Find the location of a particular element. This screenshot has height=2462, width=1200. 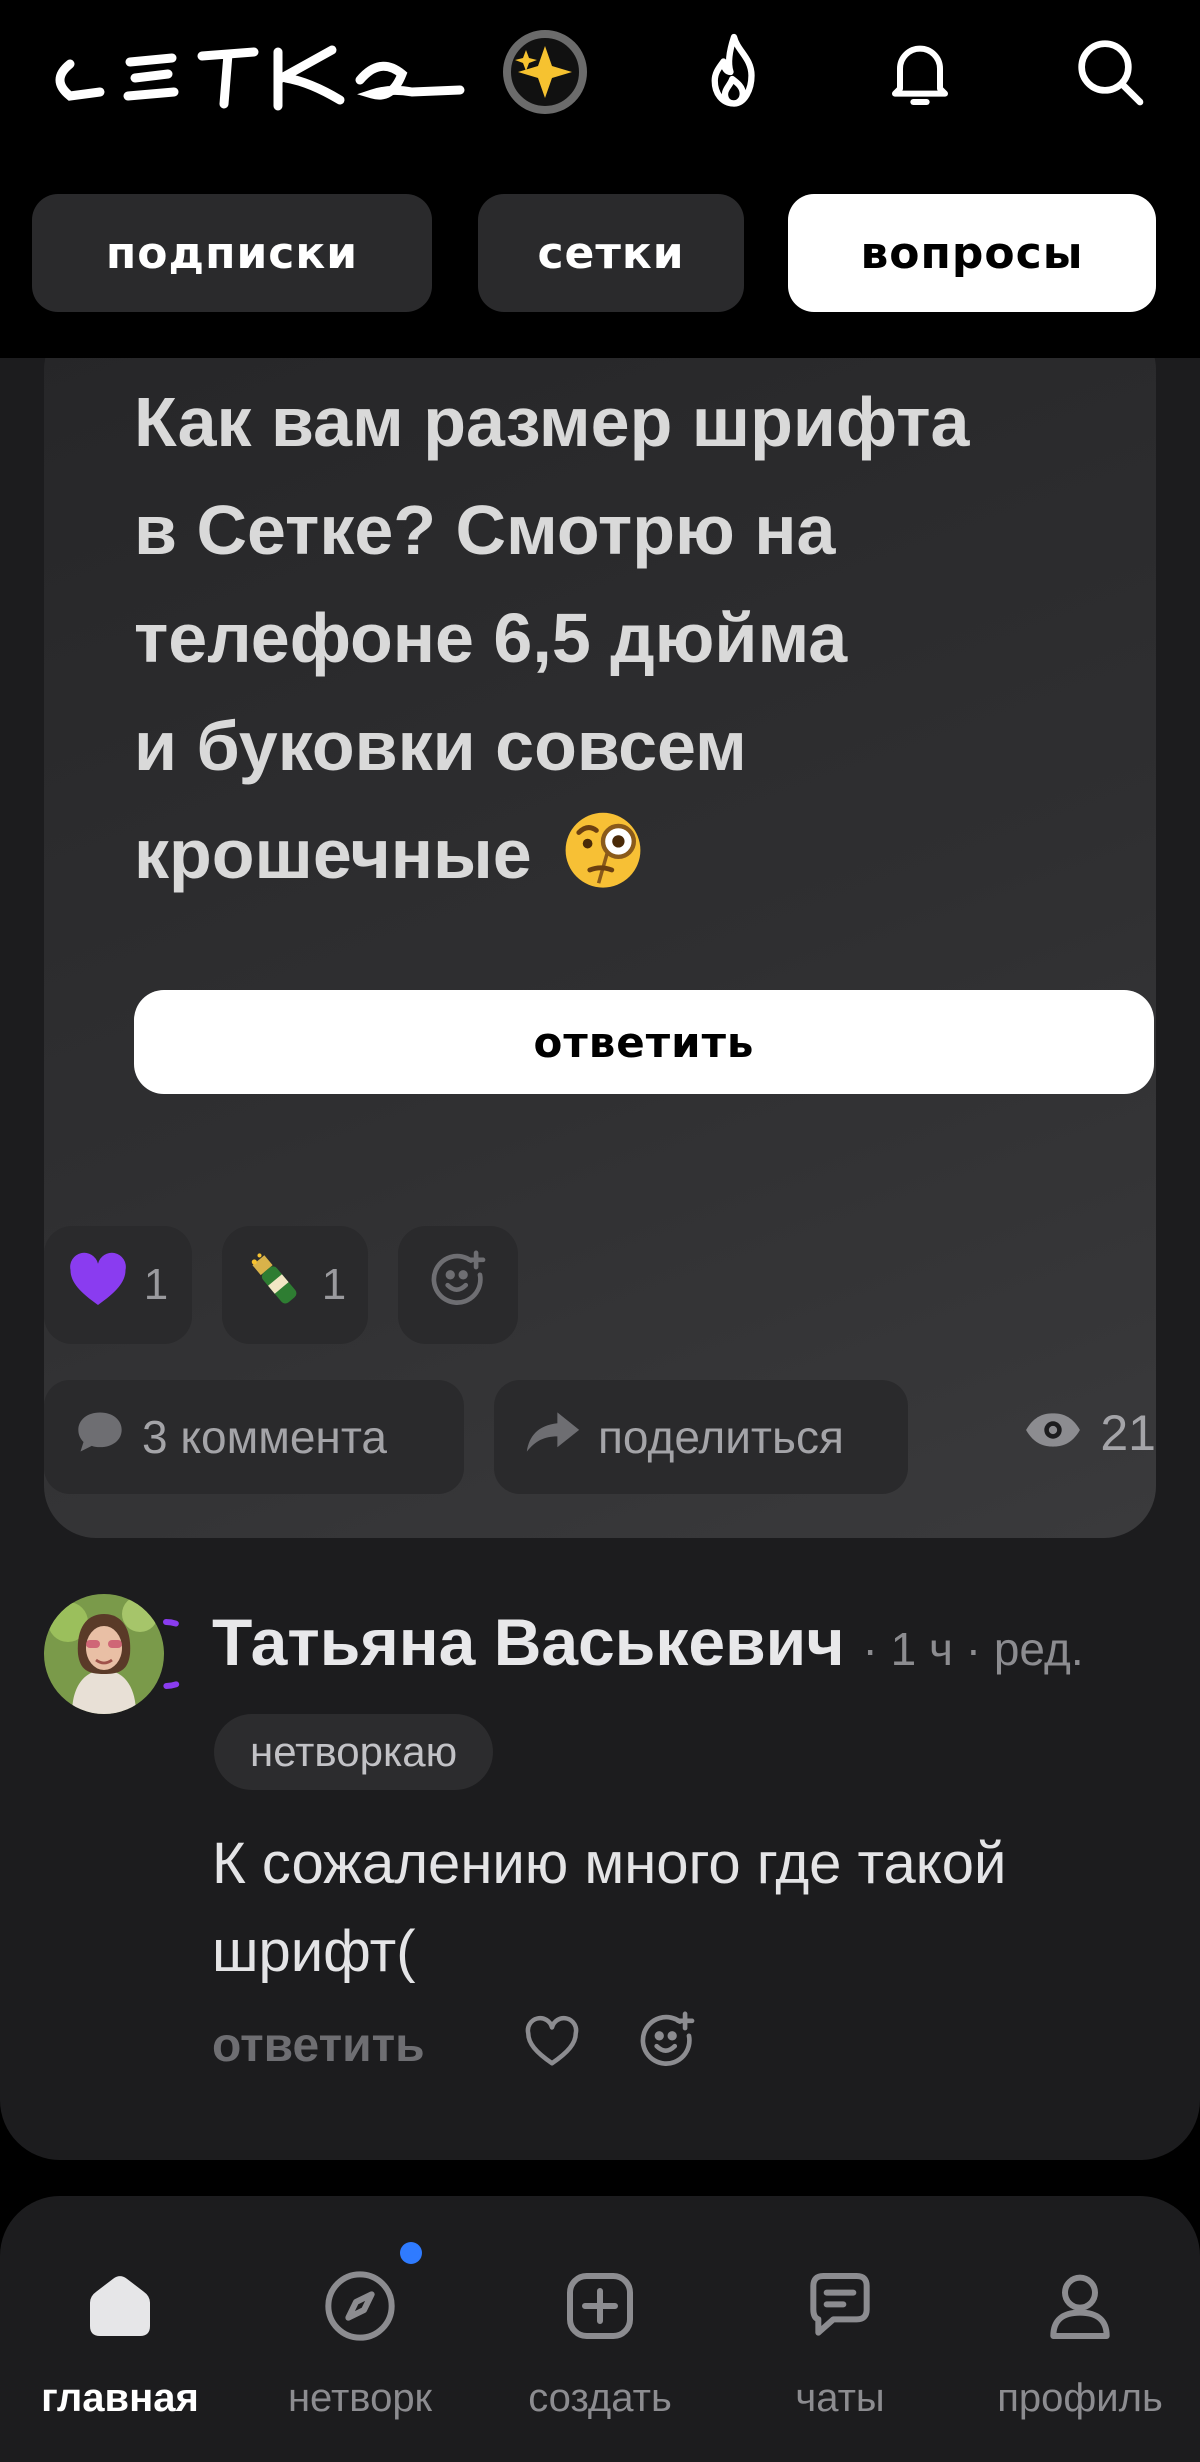

reaction-champagne: 1 is located at coordinates (295, 1285).